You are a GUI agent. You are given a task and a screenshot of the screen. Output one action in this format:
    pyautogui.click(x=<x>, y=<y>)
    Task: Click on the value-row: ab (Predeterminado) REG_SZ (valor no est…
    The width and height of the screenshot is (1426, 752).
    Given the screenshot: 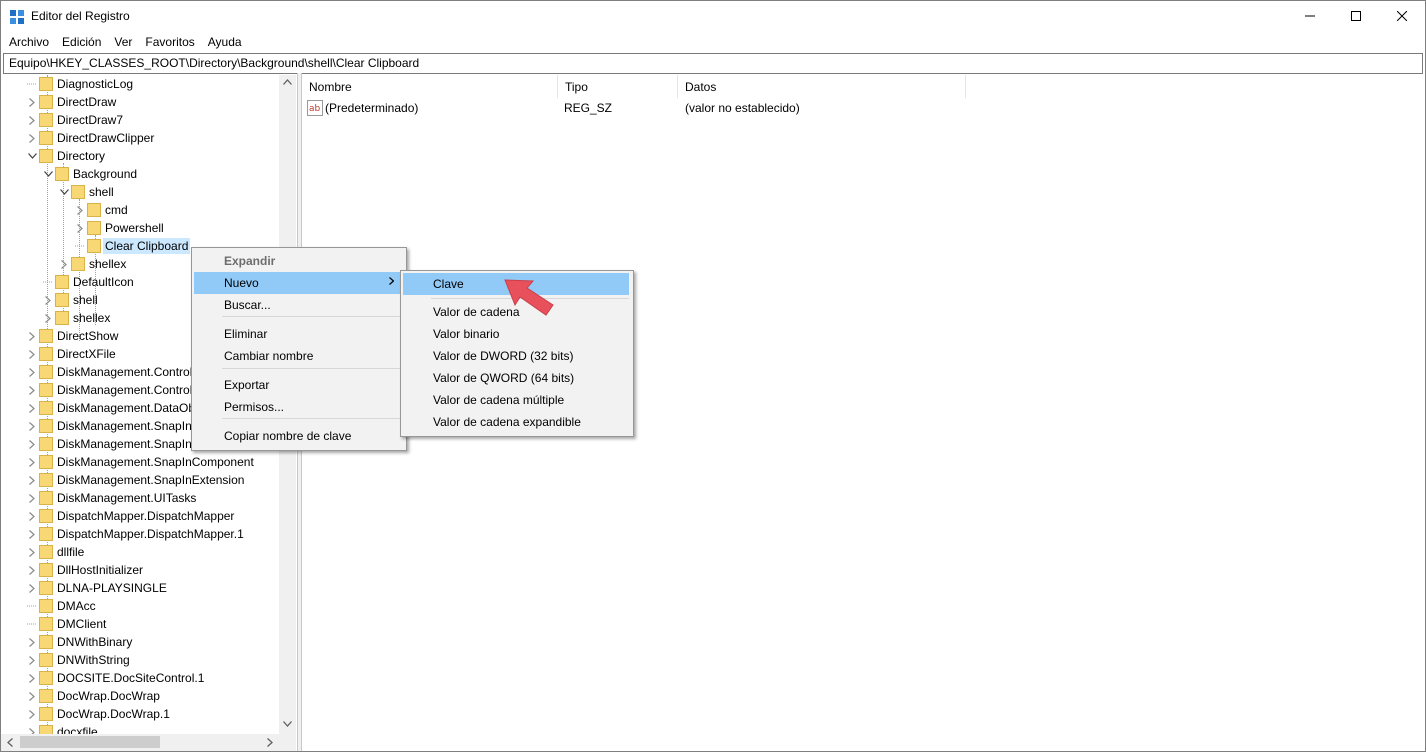 What is the action you would take?
    pyautogui.click(x=634, y=108)
    